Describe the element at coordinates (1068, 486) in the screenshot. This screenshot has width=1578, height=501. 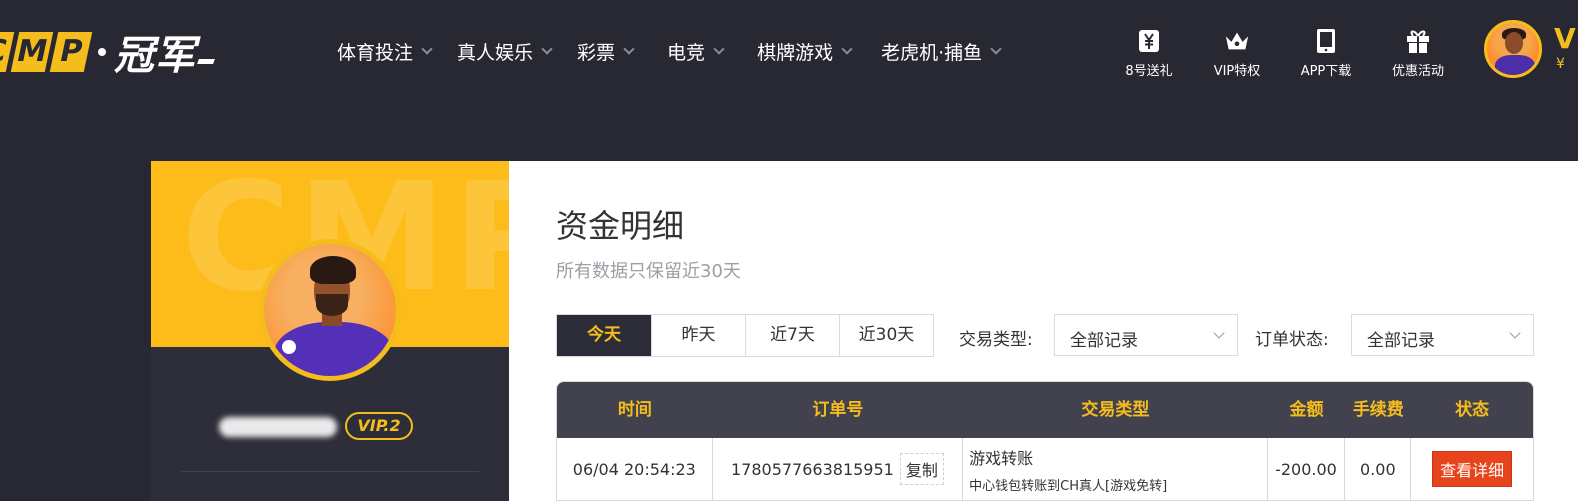
I see `transaction-description: 中心钱包转账到CH真人[游戏免转]` at that location.